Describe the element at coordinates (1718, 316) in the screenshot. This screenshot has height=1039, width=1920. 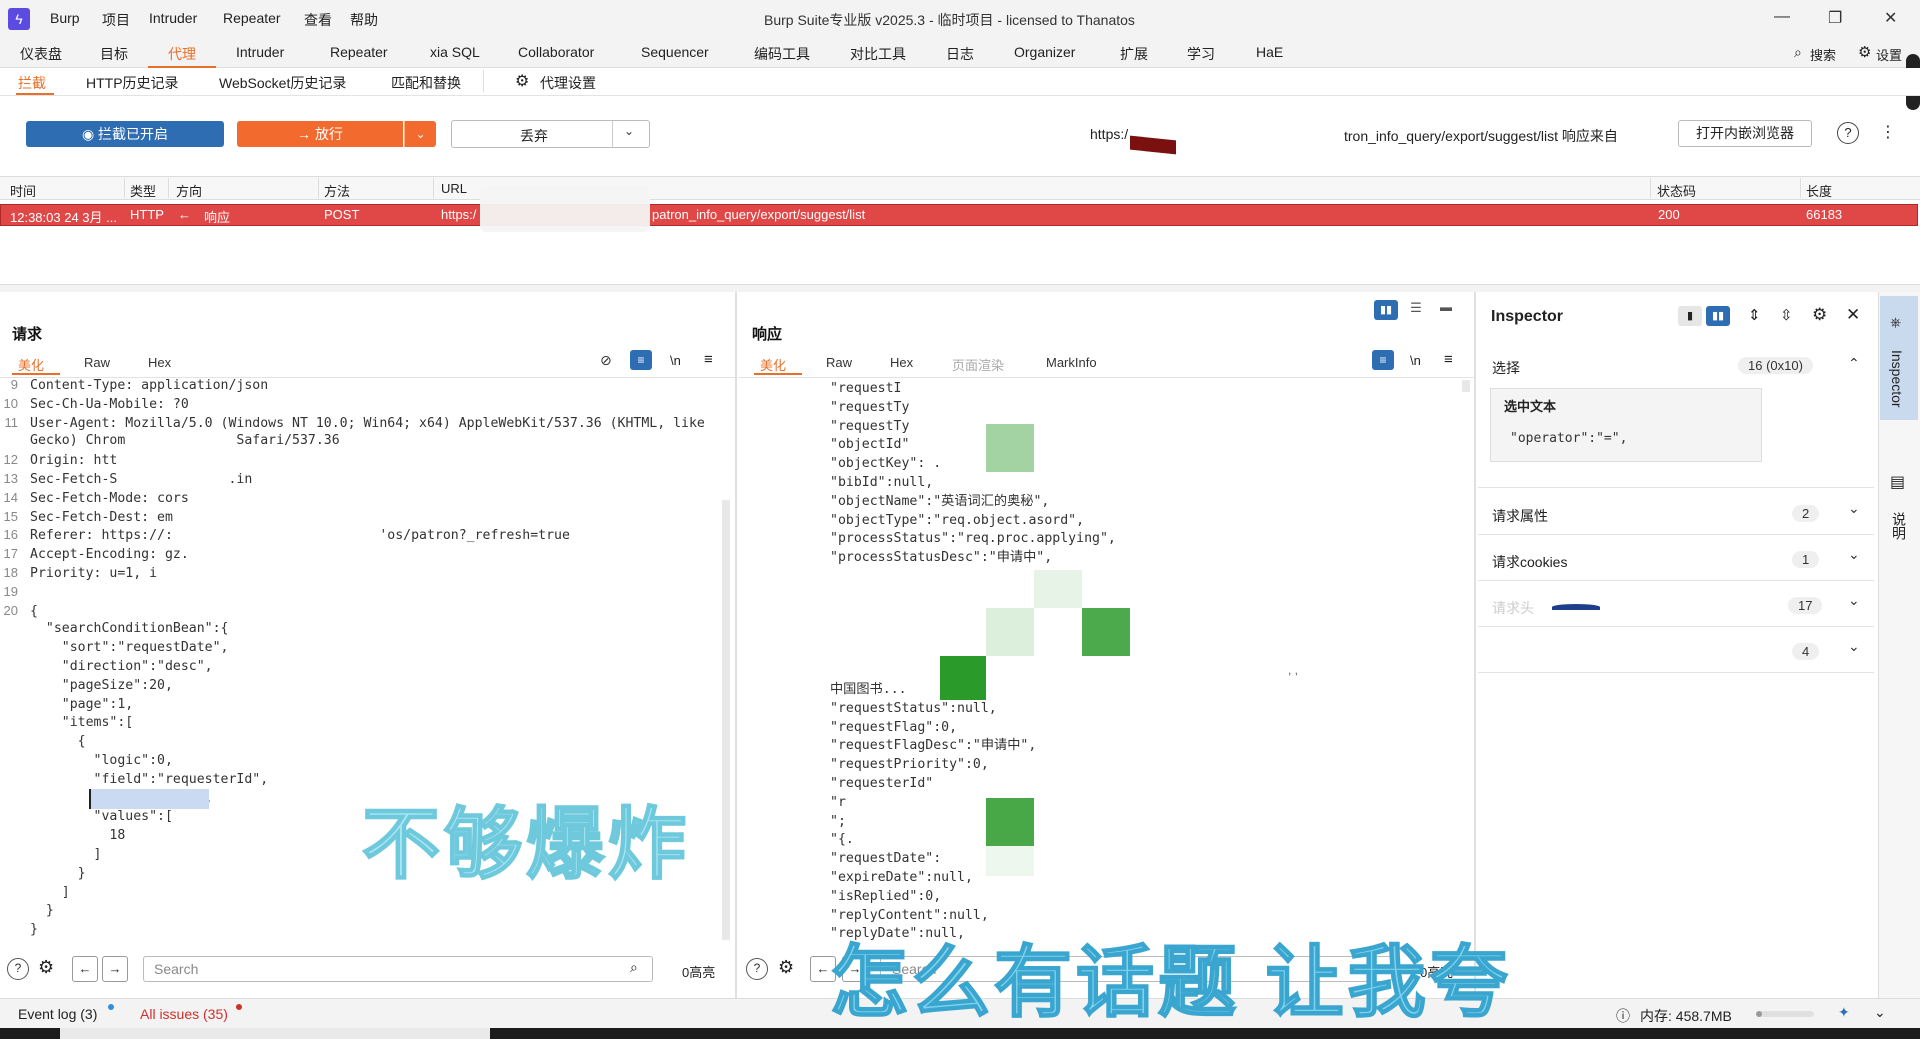
I see `layout-icon: ▮▮` at that location.